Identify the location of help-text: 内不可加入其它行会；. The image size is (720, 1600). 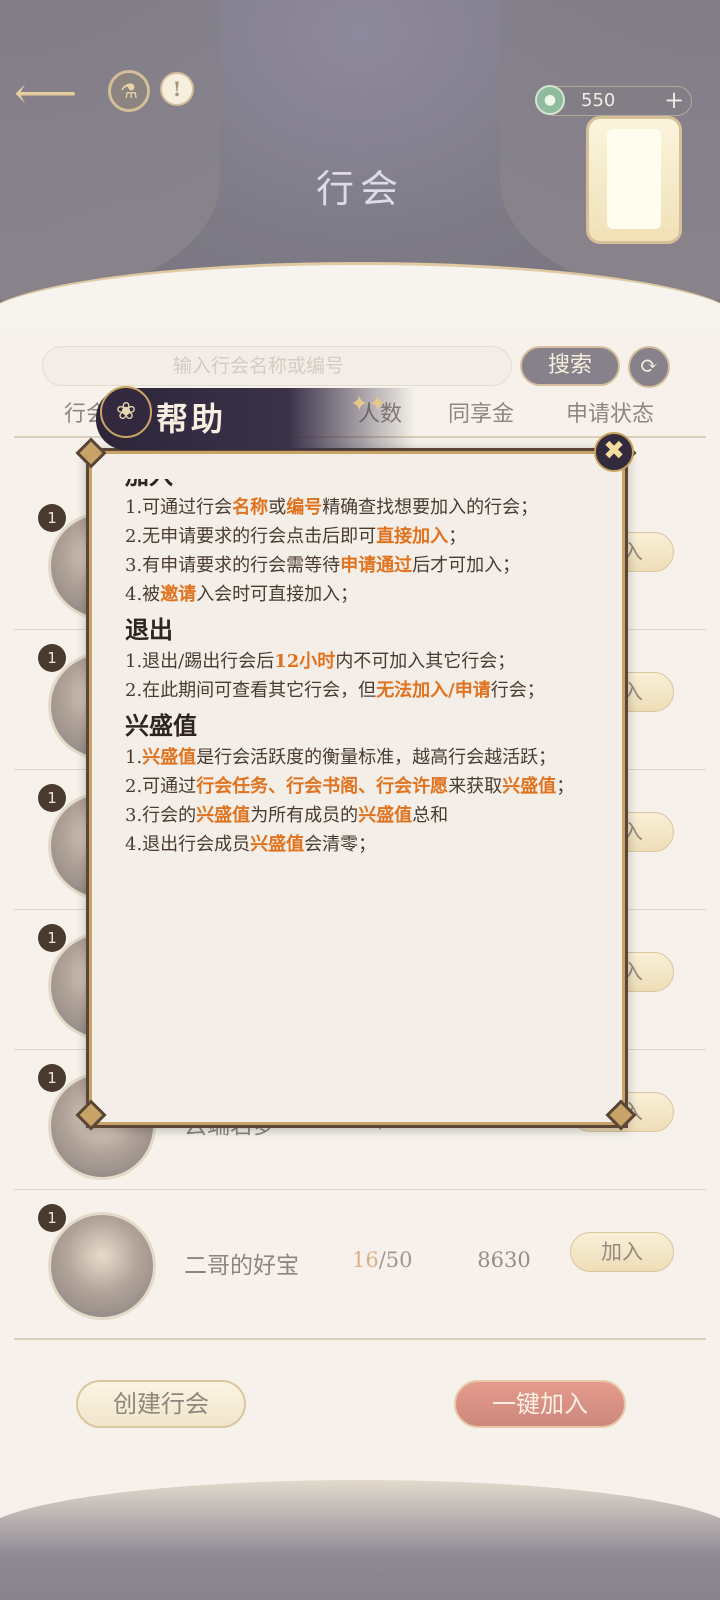
(425, 661).